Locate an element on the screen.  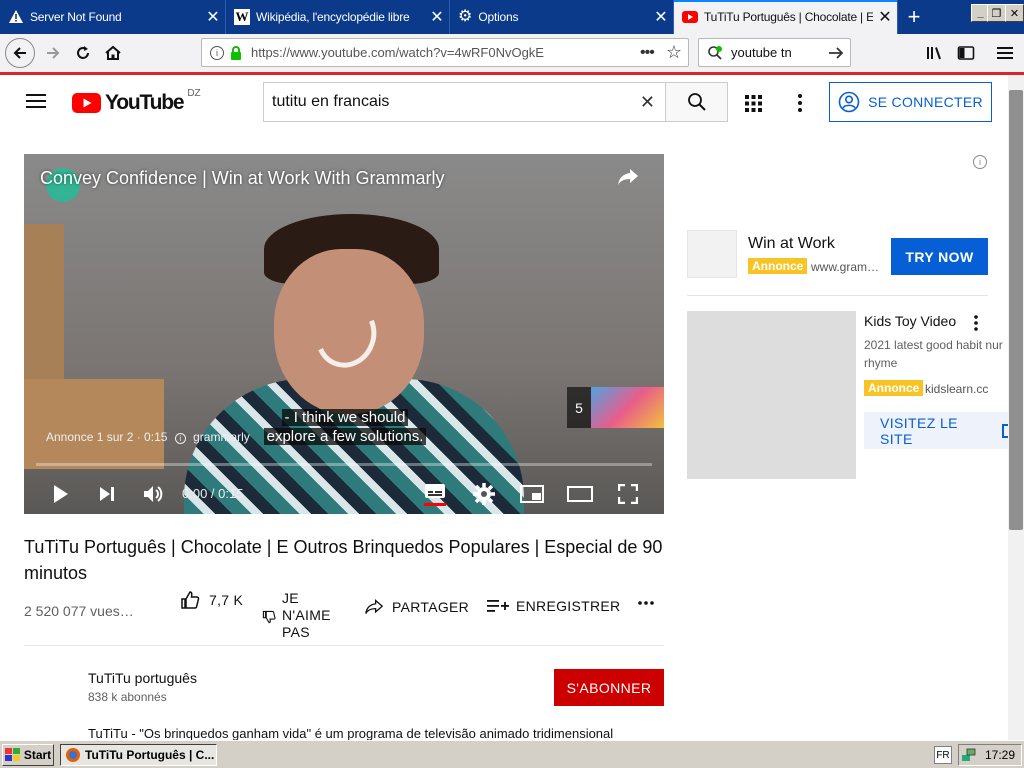
guide-menu-button is located at coordinates (36, 102).